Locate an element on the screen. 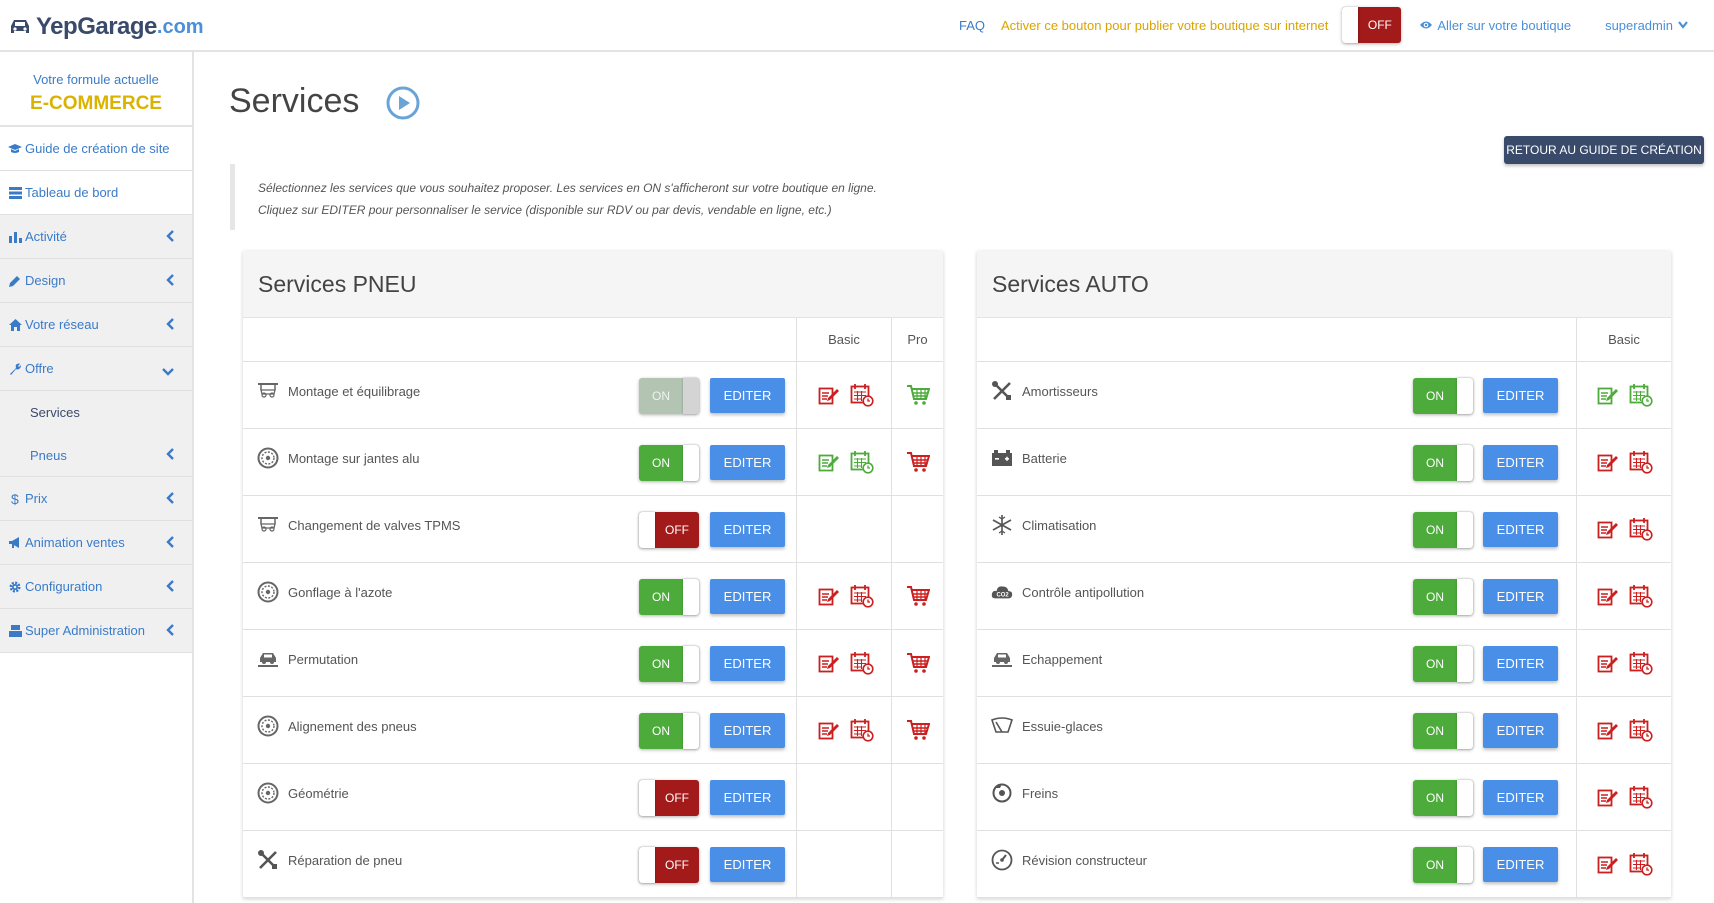 The image size is (1714, 903). publish-toggle: OFF is located at coordinates (1372, 25).